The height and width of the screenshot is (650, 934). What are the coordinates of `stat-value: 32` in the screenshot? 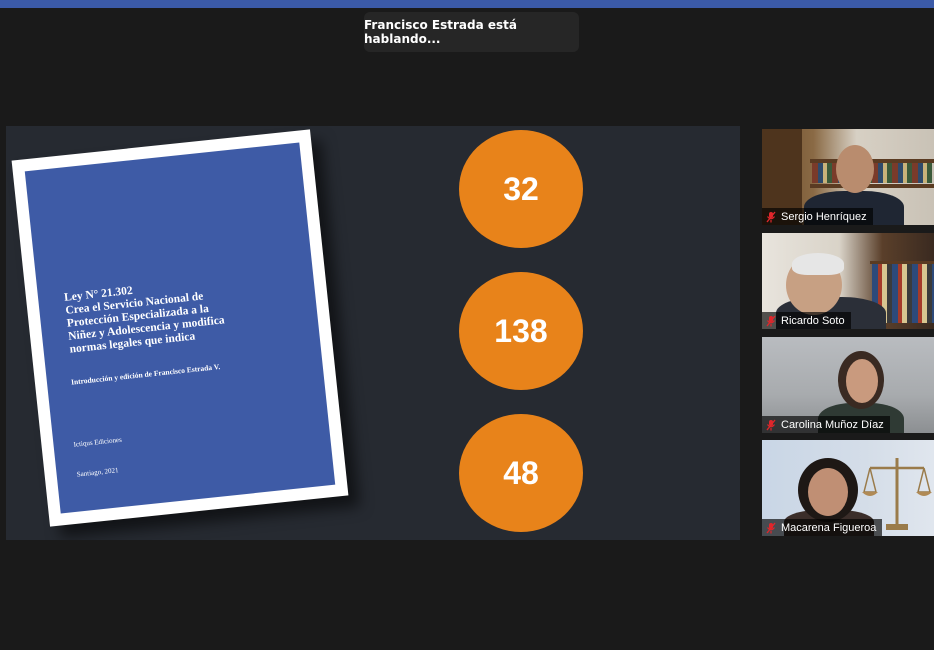 It's located at (521, 188).